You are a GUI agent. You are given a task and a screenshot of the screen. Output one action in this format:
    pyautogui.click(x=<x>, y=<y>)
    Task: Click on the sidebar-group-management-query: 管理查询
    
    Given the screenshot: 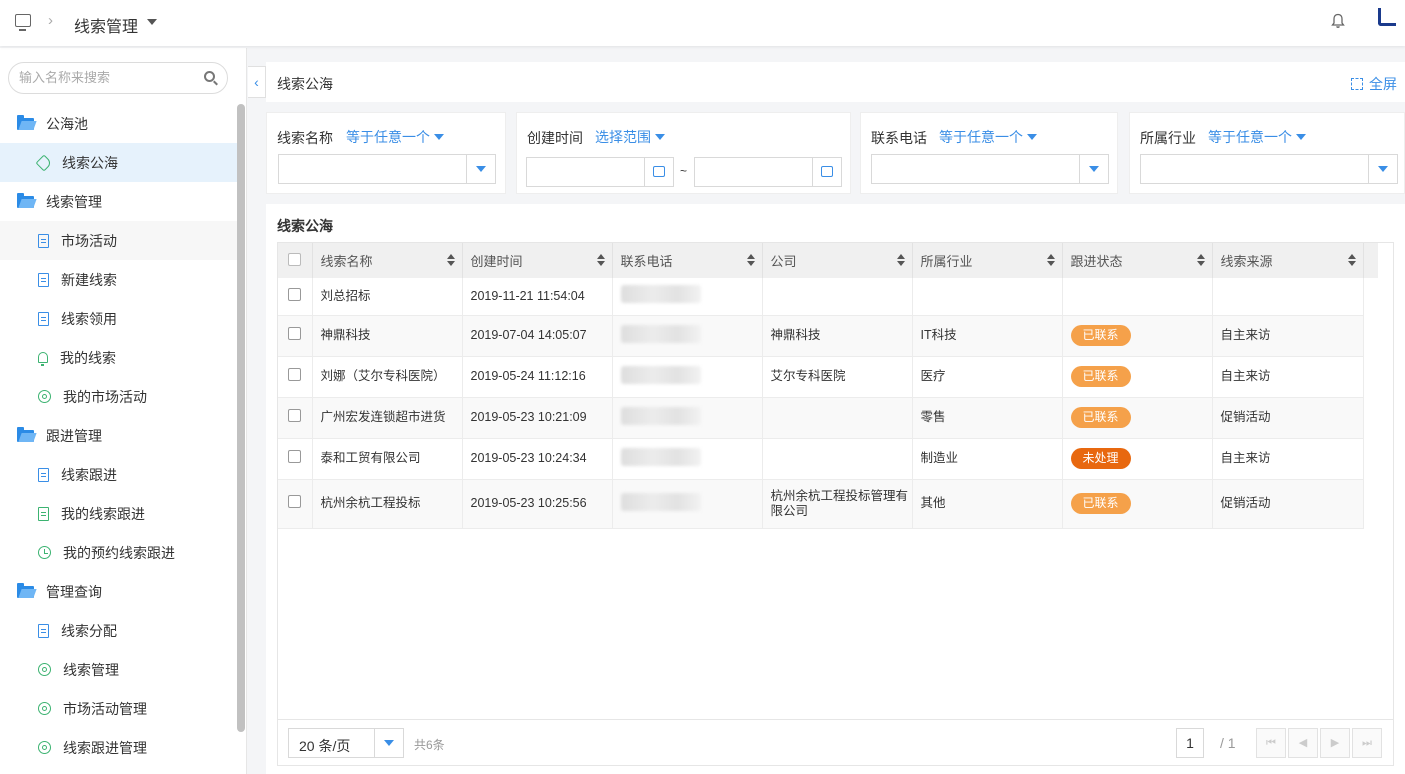 What is the action you would take?
    pyautogui.click(x=118, y=591)
    